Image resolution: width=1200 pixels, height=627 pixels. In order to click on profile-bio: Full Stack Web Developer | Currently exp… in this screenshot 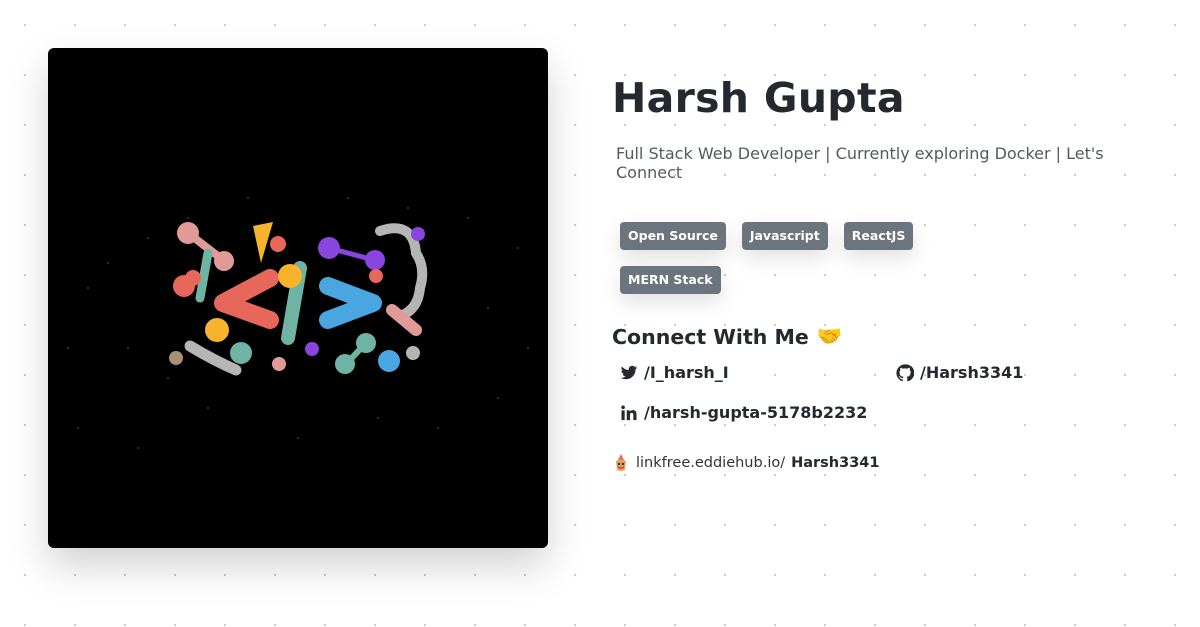, I will do `click(860, 163)`.